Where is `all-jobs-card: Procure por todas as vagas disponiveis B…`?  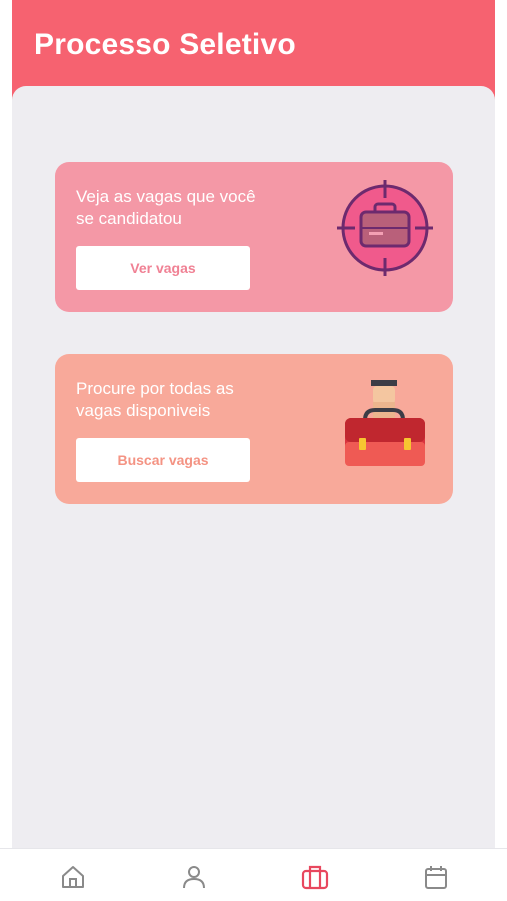 all-jobs-card: Procure por todas as vagas disponiveis B… is located at coordinates (254, 429).